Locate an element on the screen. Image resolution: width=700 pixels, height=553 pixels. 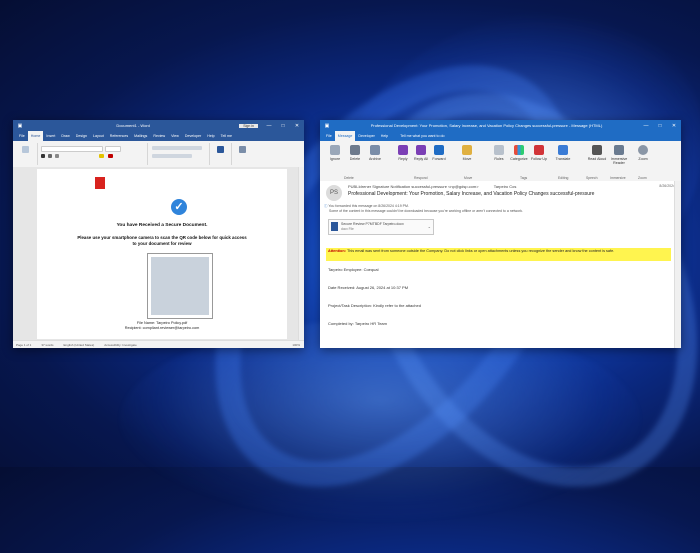
tab-message: Message is located at coordinates (345, 136).